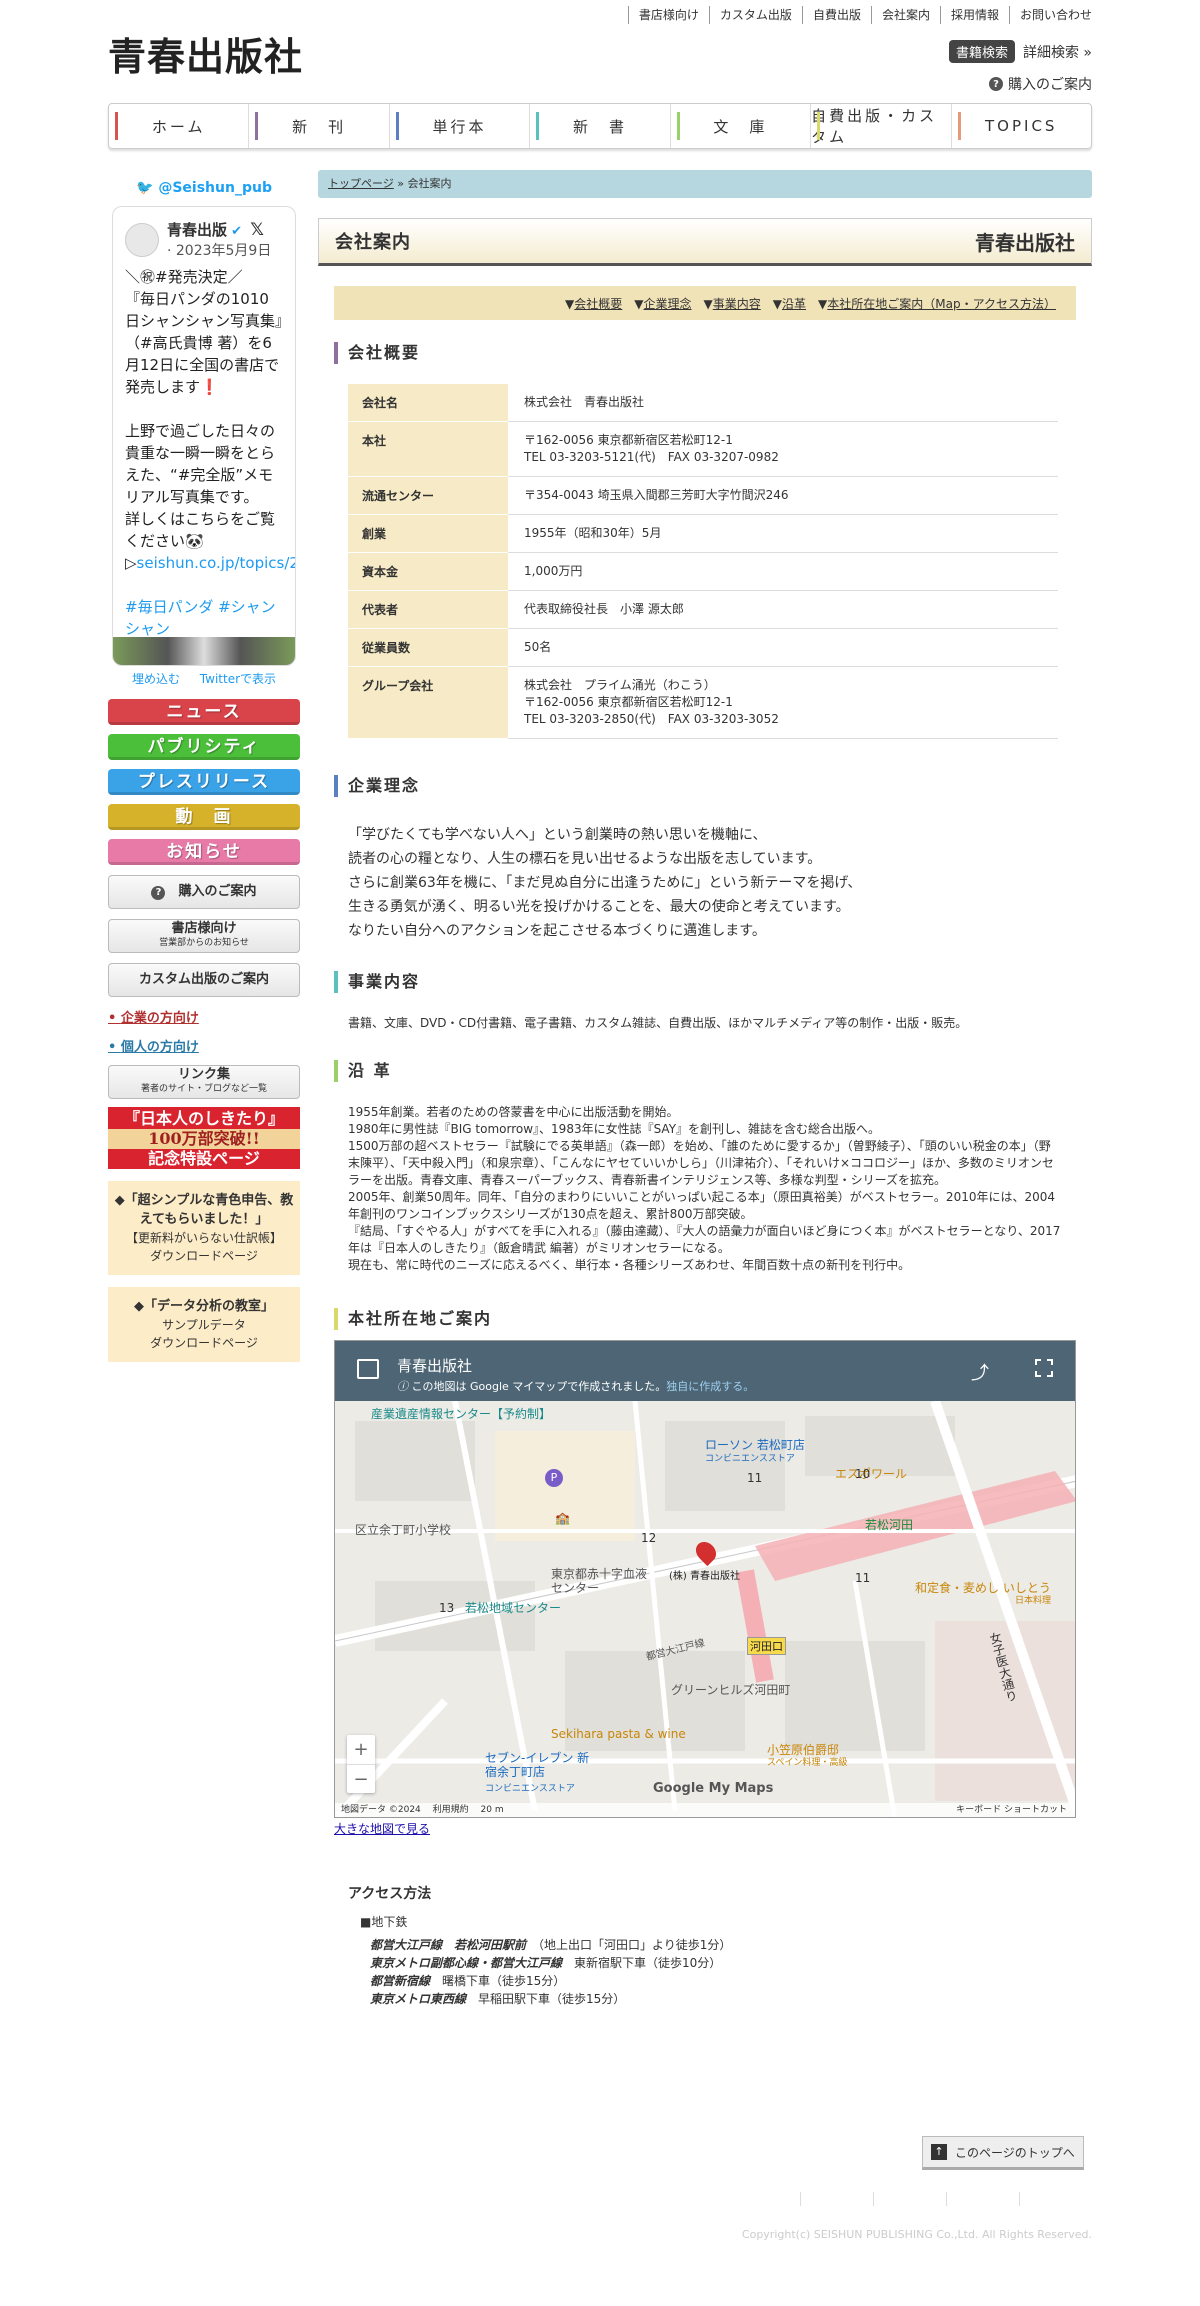 The height and width of the screenshot is (2306, 1200). I want to click on press-release-button: プレスリリース, so click(204, 782).